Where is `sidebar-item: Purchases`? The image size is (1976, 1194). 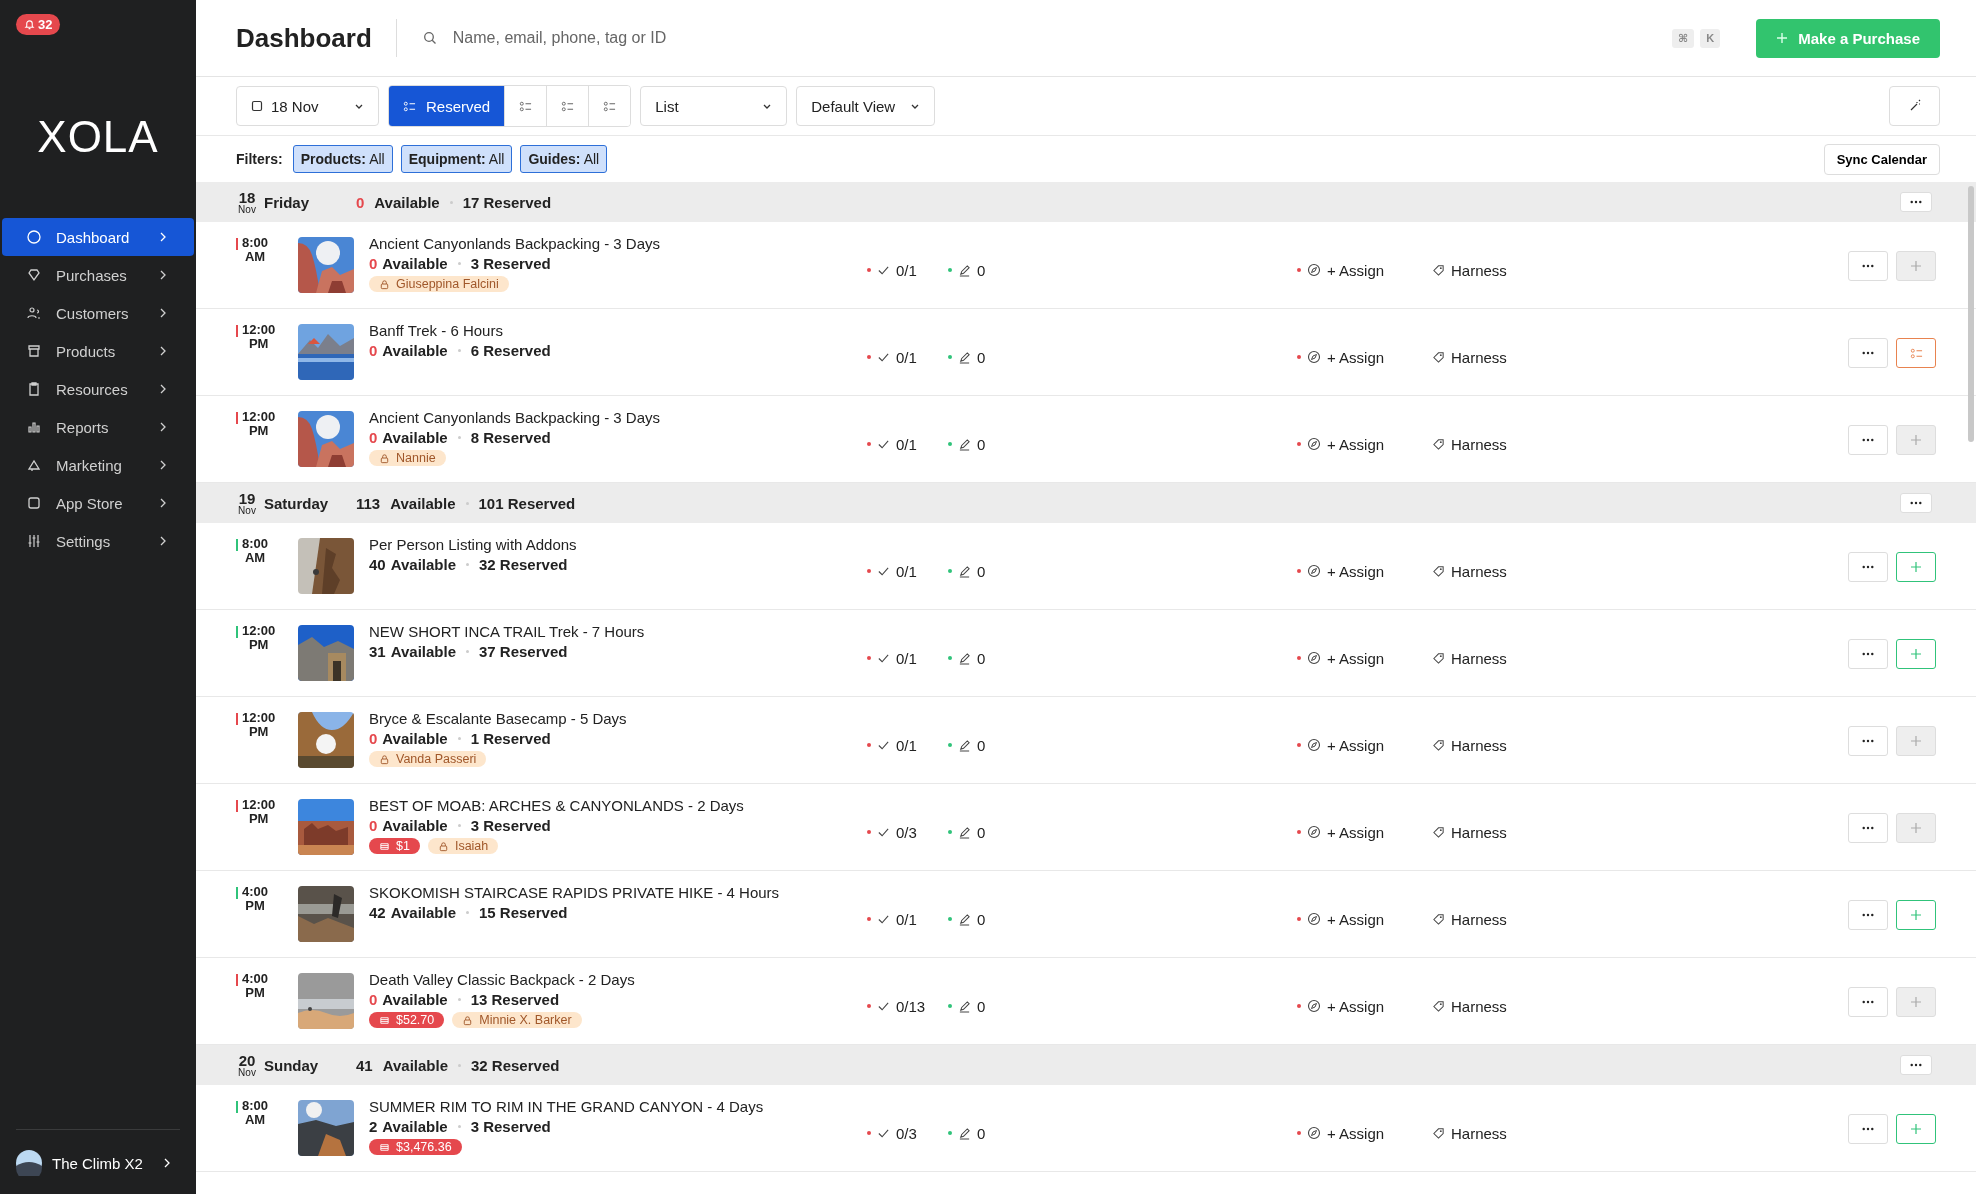
sidebar-item: Purchases is located at coordinates (98, 275).